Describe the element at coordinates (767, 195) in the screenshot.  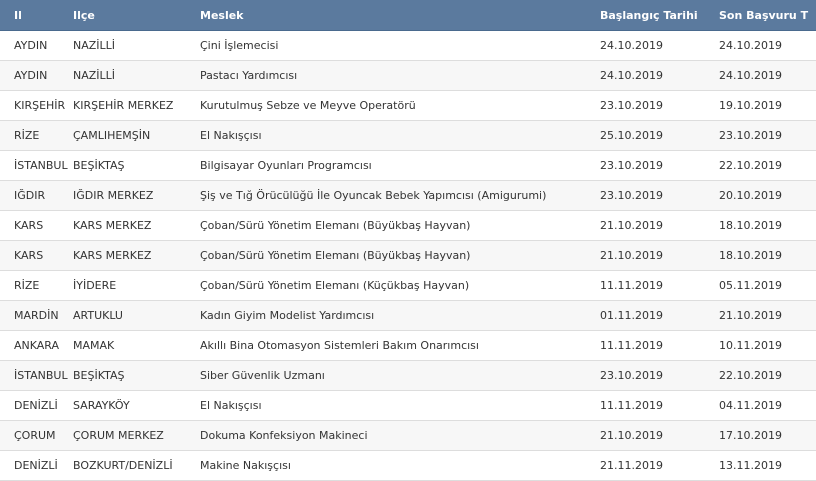
I see `cell-son-basvuru: 20.10.2019` at that location.